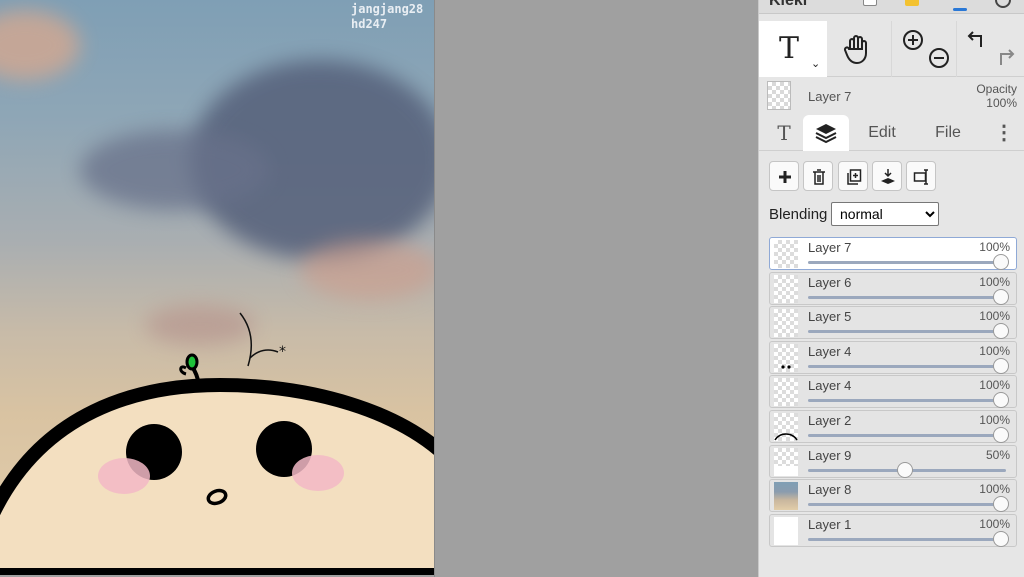 The height and width of the screenshot is (577, 1024). Describe the element at coordinates (912, 3) in the screenshot. I see `import-icon` at that location.